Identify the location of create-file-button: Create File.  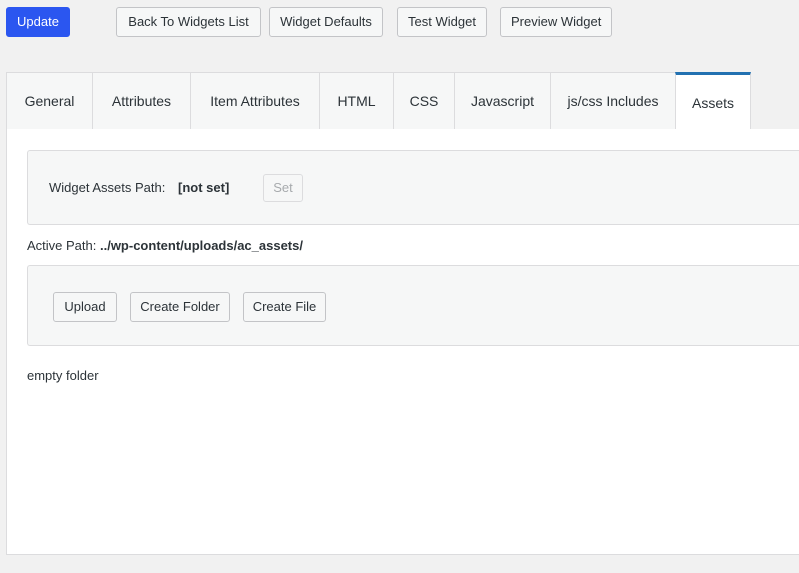
(284, 307).